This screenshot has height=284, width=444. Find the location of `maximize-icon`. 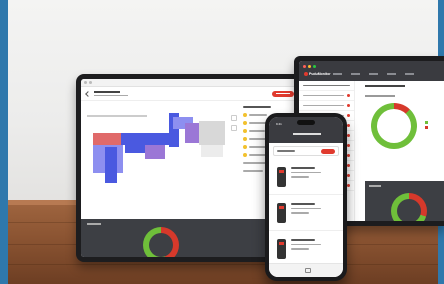

maximize-icon is located at coordinates (314, 66).